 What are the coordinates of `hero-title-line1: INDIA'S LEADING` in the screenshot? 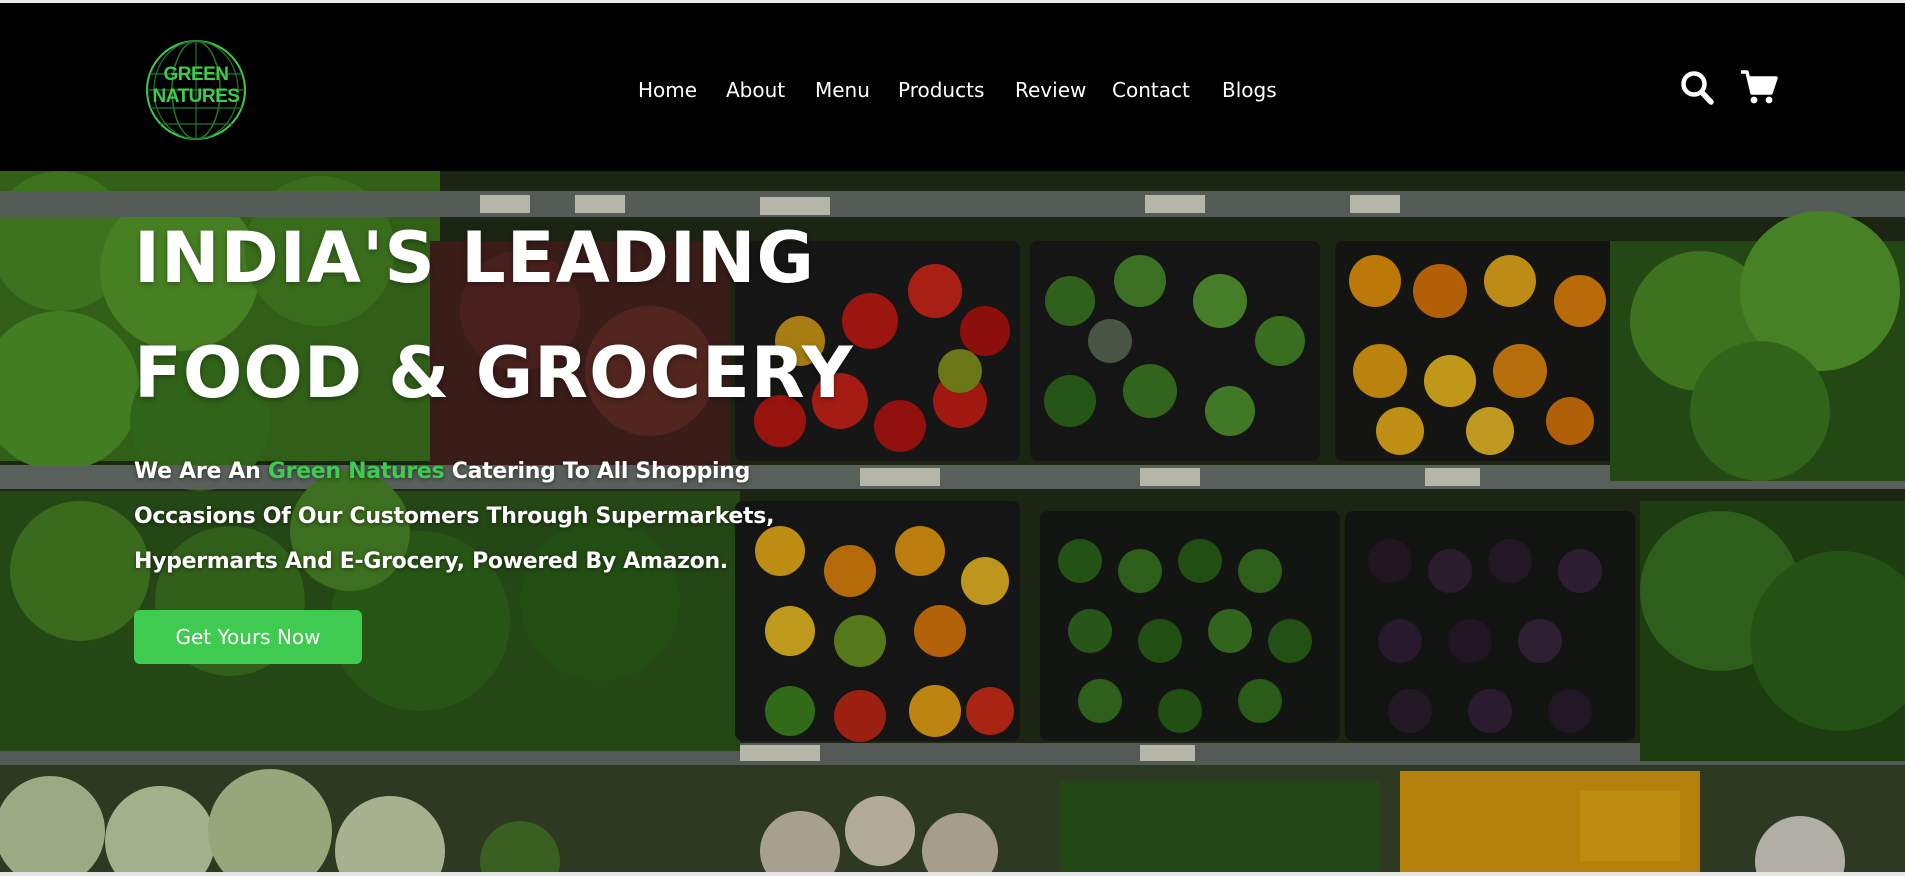 It's located at (474, 258).